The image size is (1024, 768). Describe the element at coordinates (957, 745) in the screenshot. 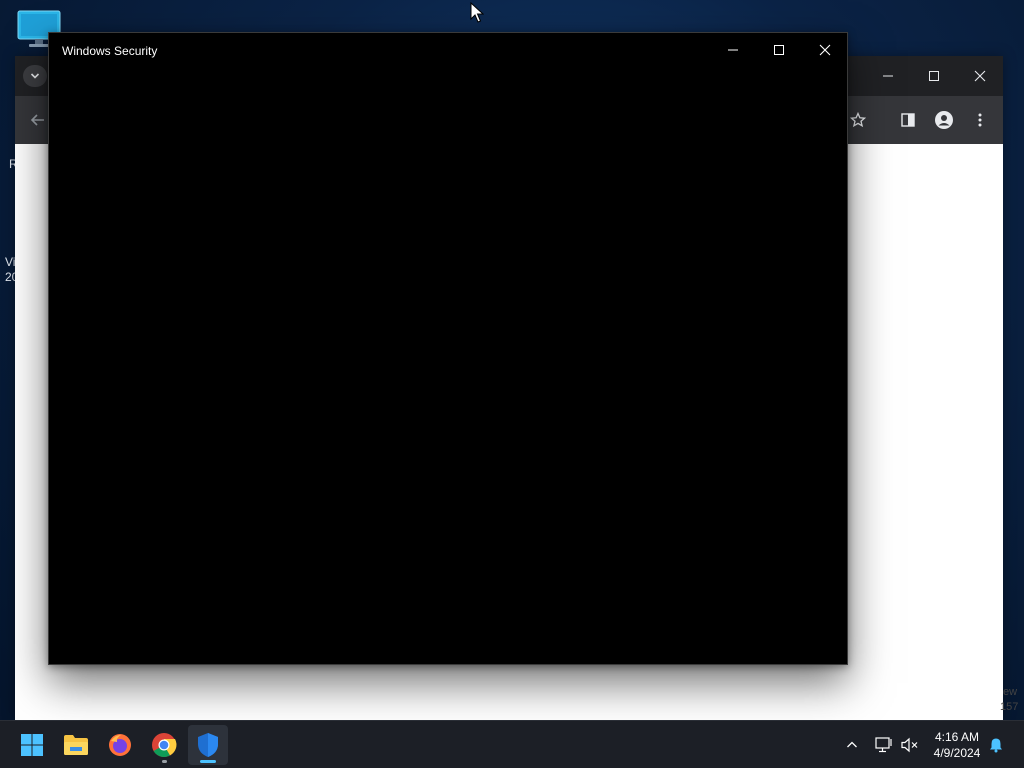

I see `system-clock: 4:16 AM 4/9/2024` at that location.